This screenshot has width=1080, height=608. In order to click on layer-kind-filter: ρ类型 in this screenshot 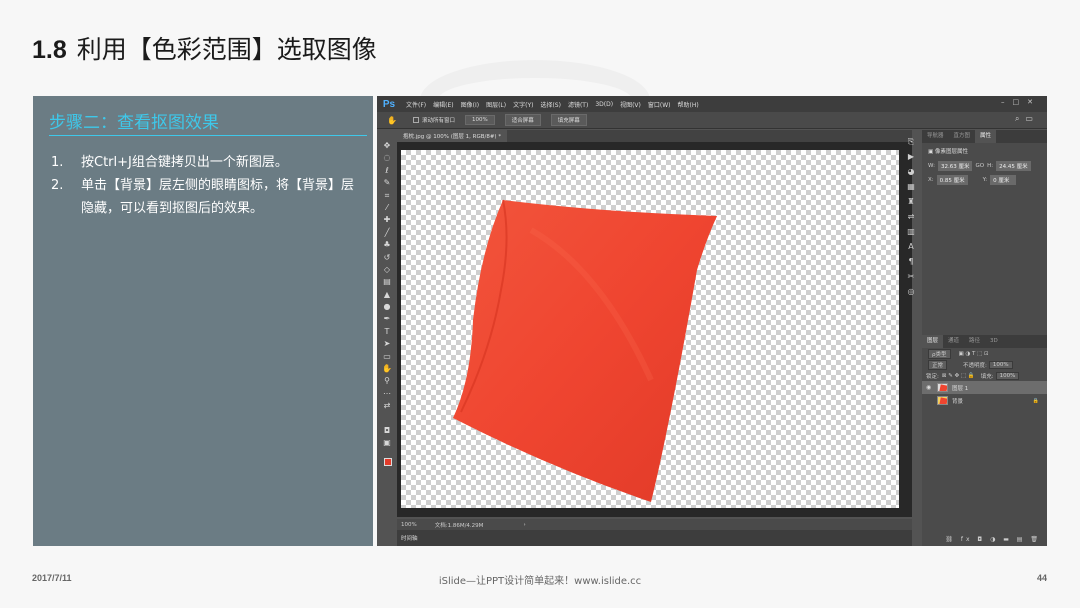, I will do `click(939, 353)`.